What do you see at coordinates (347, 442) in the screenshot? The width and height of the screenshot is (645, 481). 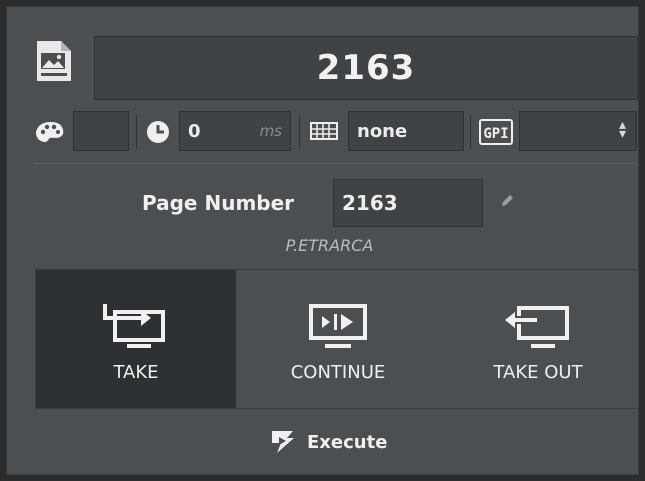 I see `execute-label: Execute` at bounding box center [347, 442].